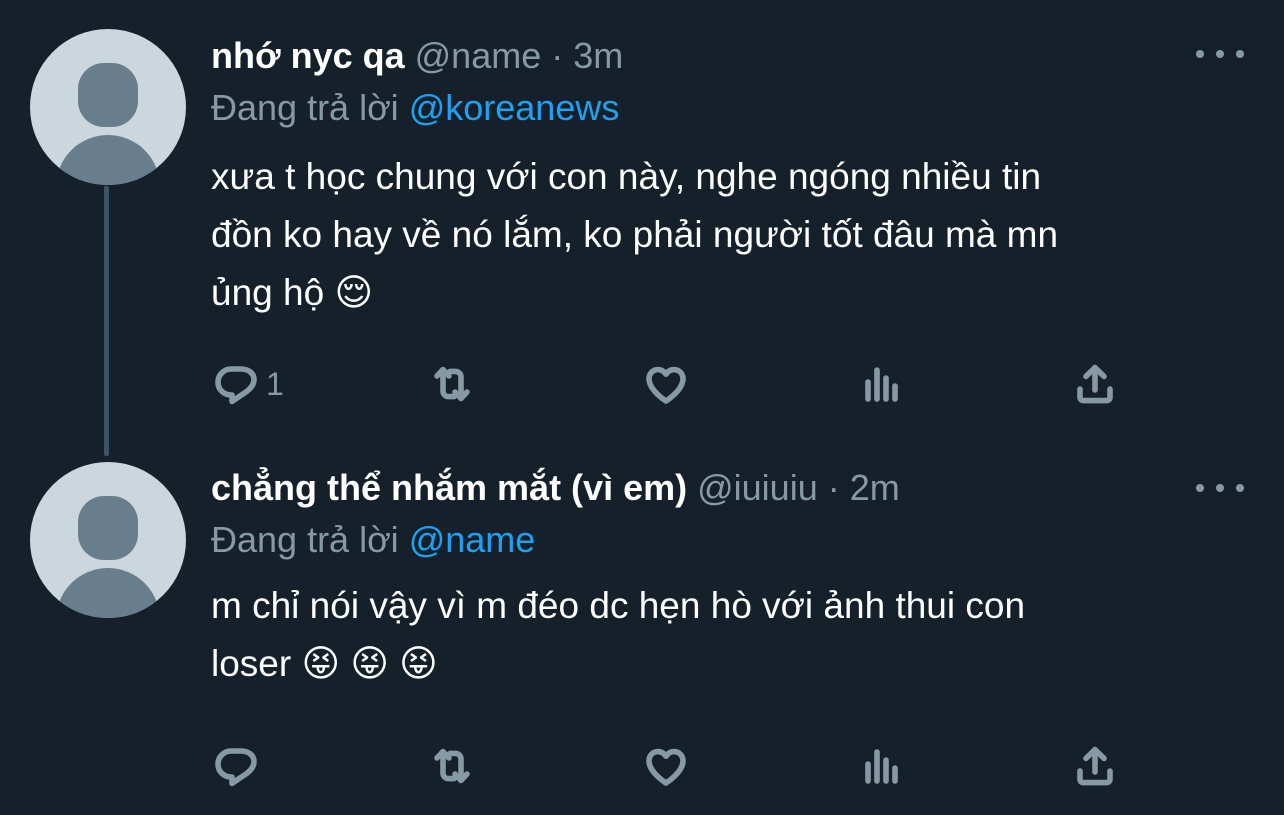  I want to click on replying-to: Đang trả lời @name, so click(373, 540).